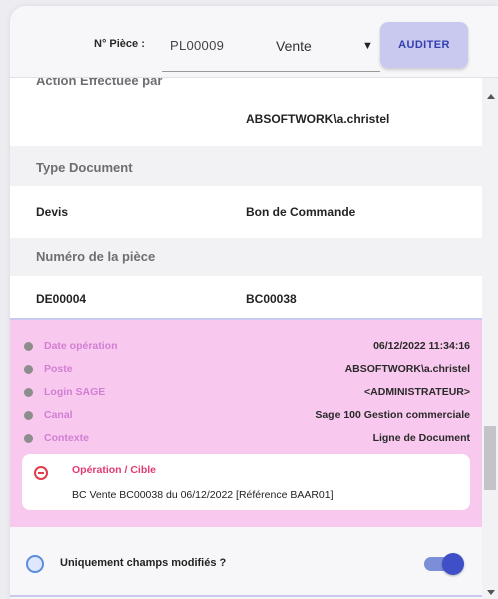  Describe the element at coordinates (407, 369) in the screenshot. I see `info-value: ABSOFTWORK\a.christel` at that location.